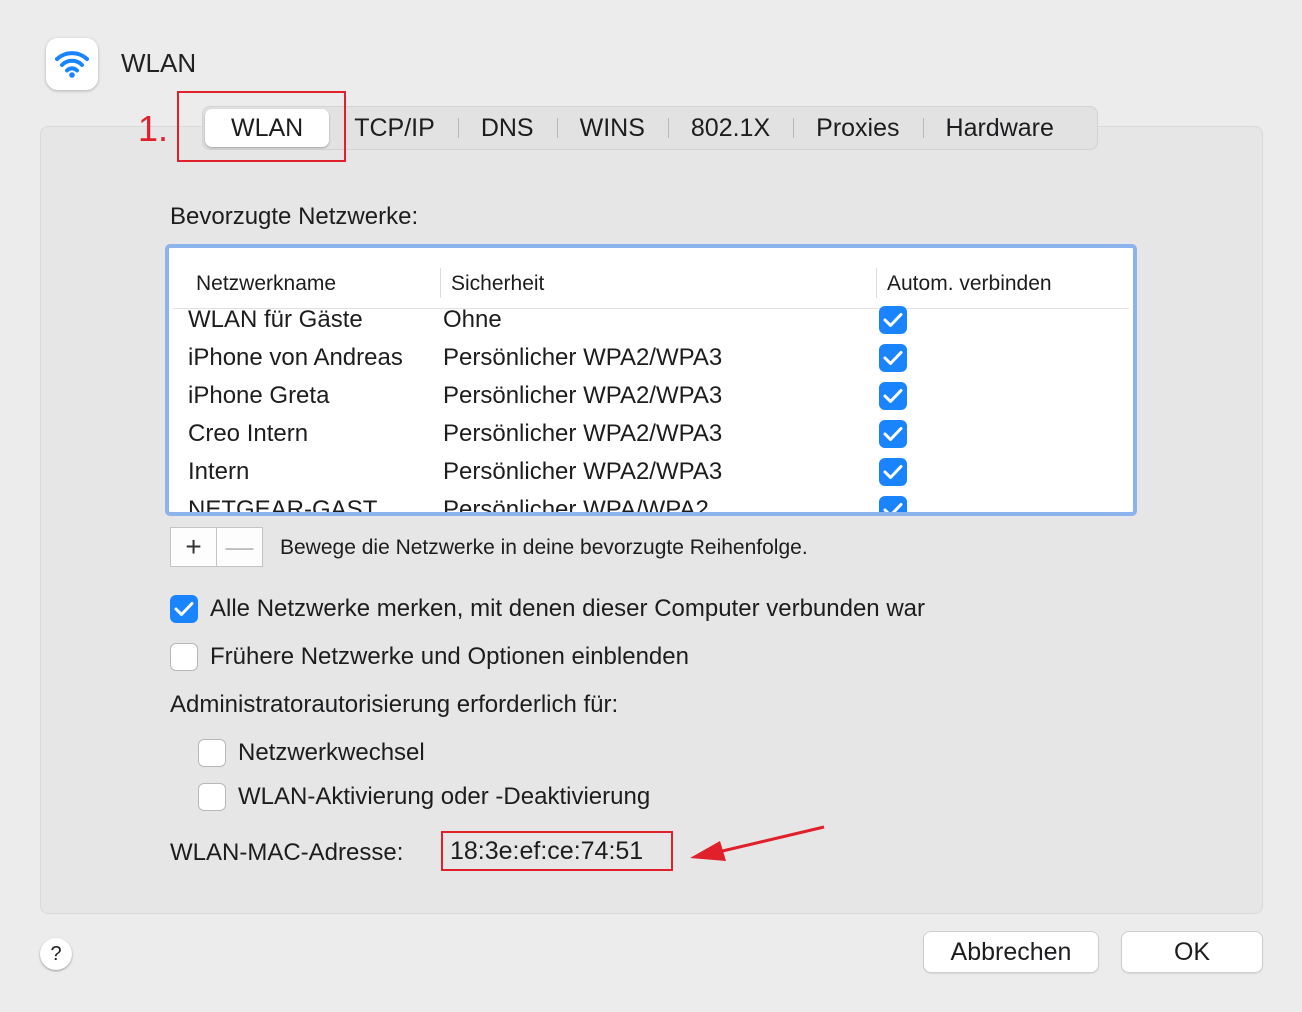 The image size is (1302, 1012). I want to click on network-name-cell: NETGEAR-GAST, so click(283, 506).